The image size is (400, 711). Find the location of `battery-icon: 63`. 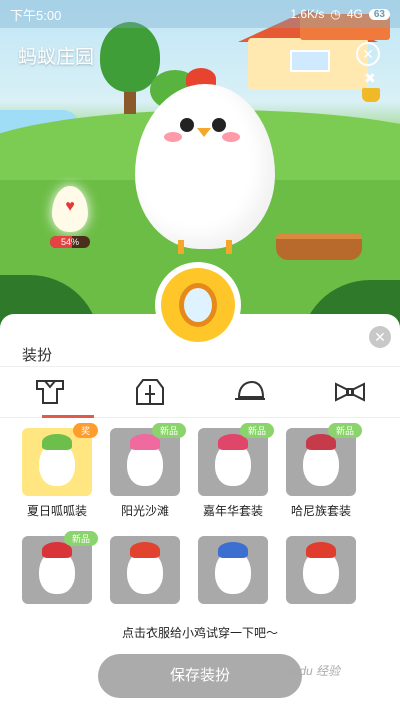

battery-icon: 63 is located at coordinates (379, 14).